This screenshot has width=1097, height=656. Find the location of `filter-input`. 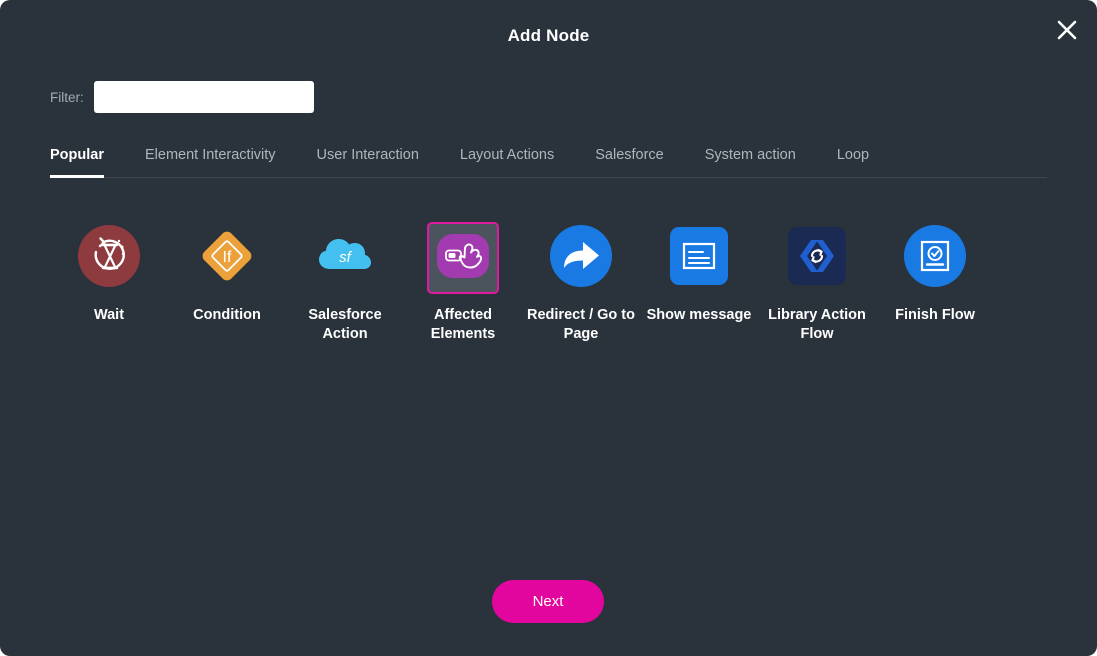

filter-input is located at coordinates (203, 97).